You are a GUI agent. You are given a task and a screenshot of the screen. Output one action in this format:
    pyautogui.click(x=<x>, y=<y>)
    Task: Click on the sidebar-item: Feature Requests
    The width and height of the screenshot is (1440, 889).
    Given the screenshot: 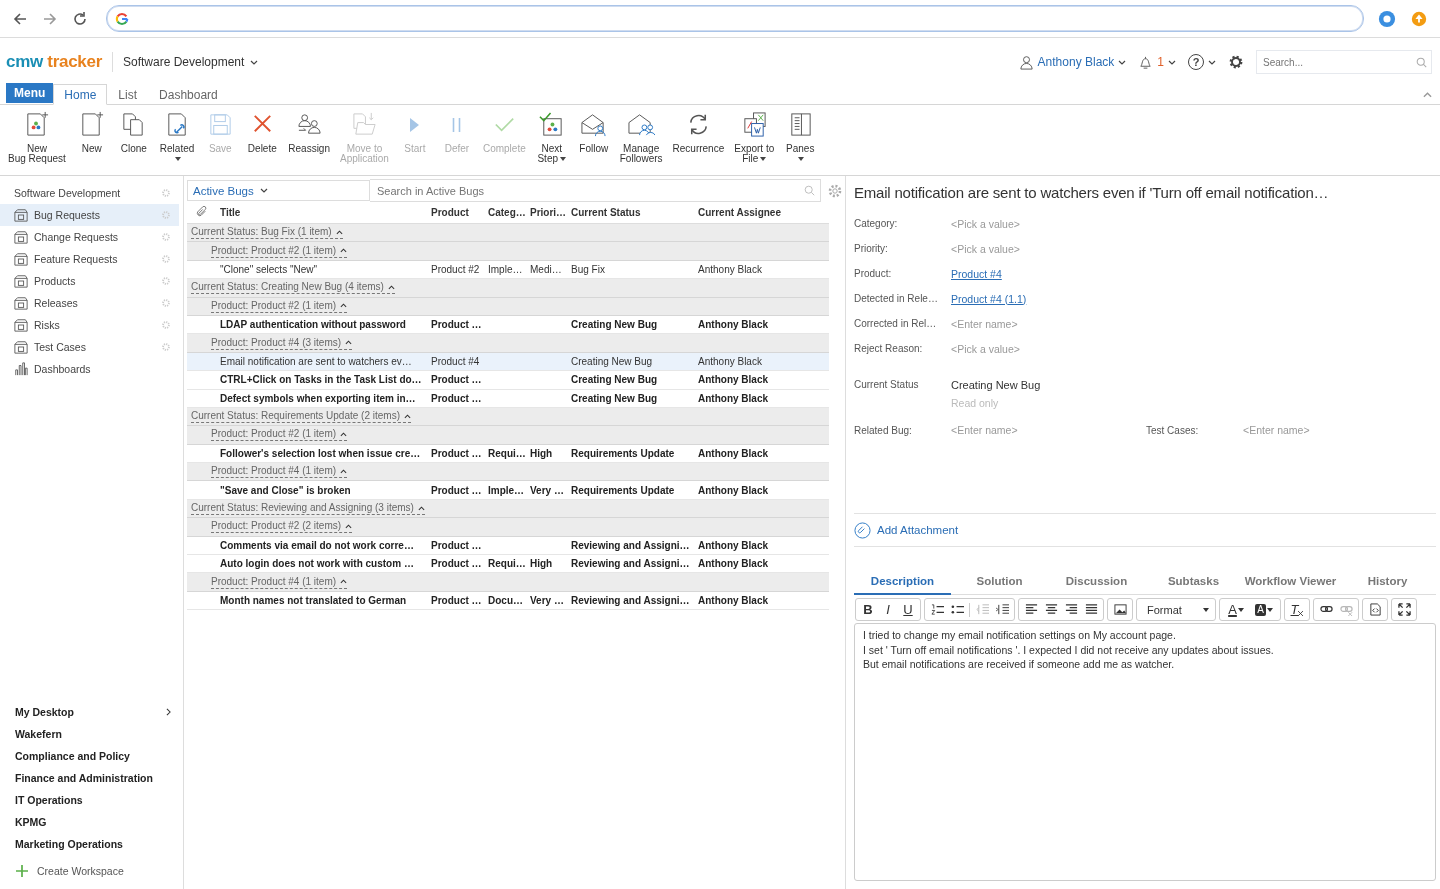 What is the action you would take?
    pyautogui.click(x=89, y=259)
    